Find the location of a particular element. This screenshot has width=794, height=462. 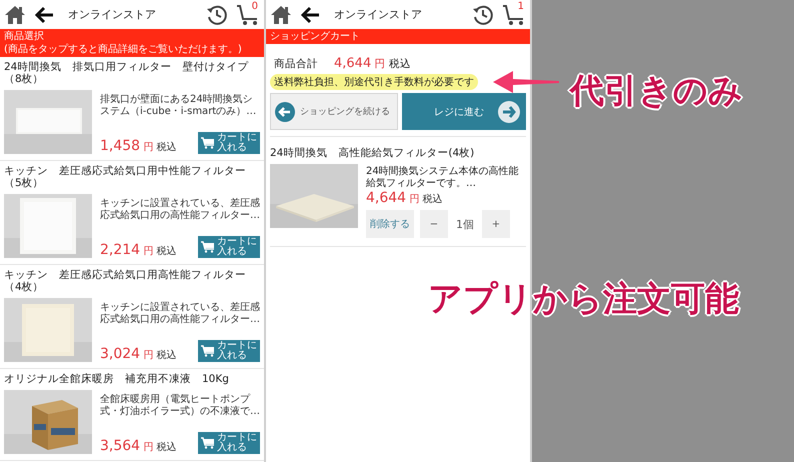

pointer-arrow is located at coordinates (526, 82).